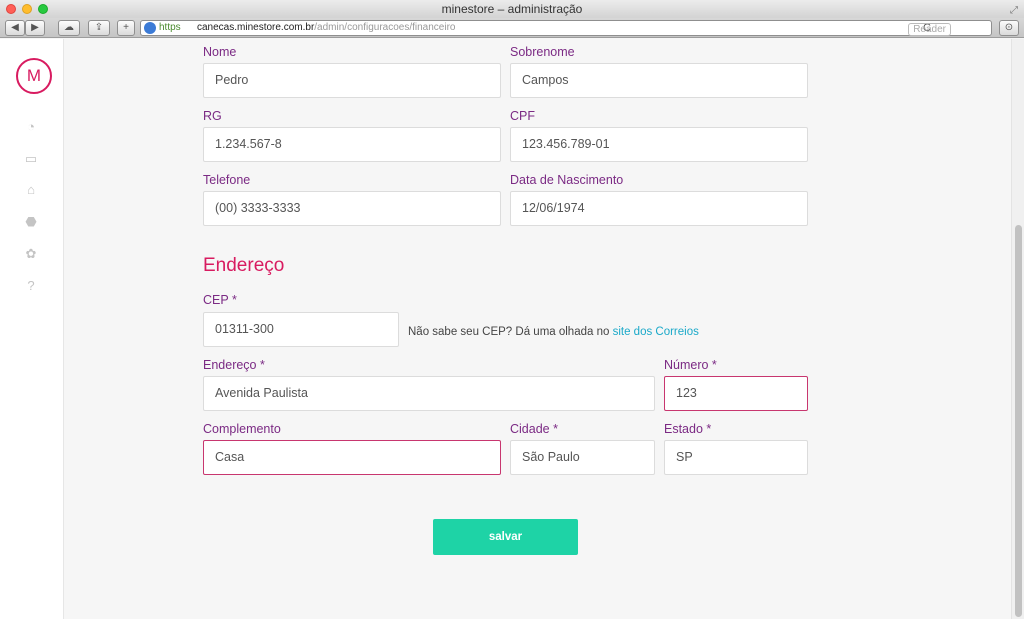  I want to click on cep-label: CEP *, so click(220, 300).